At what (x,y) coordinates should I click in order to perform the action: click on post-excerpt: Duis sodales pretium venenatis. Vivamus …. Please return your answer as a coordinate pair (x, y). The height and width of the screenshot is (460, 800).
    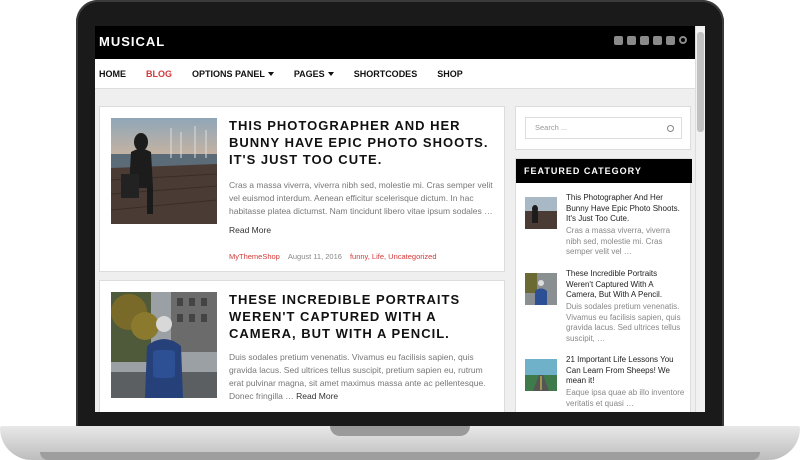
    Looking at the image, I should click on (357, 376).